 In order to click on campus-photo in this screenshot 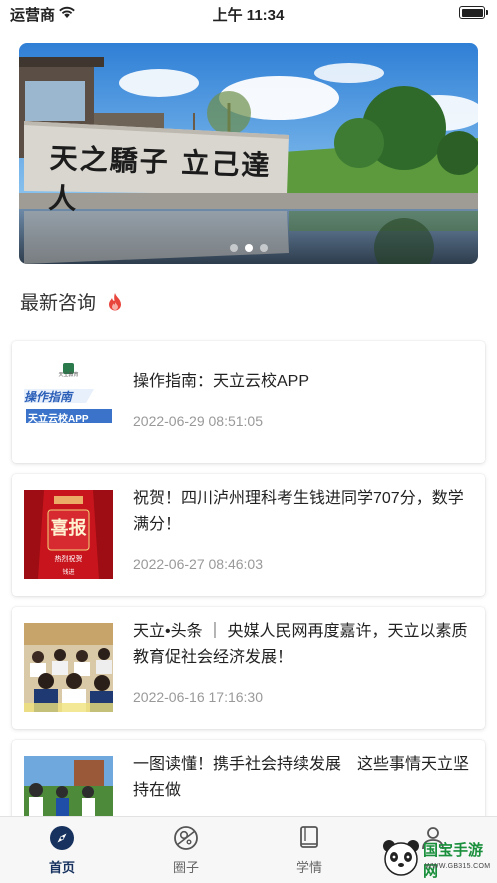, I will do `click(68, 786)`.